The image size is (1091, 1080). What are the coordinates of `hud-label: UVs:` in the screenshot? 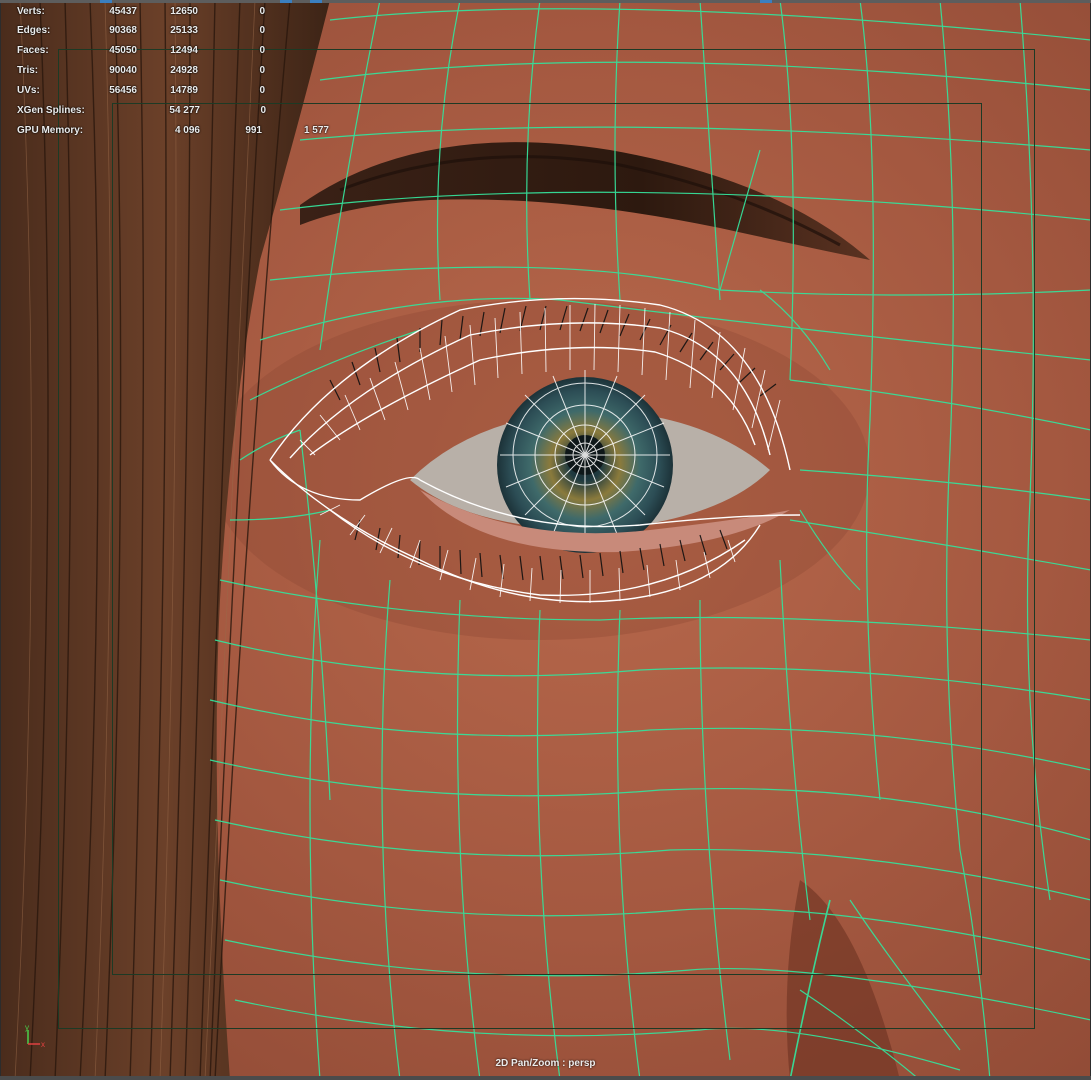 It's located at (28, 90).